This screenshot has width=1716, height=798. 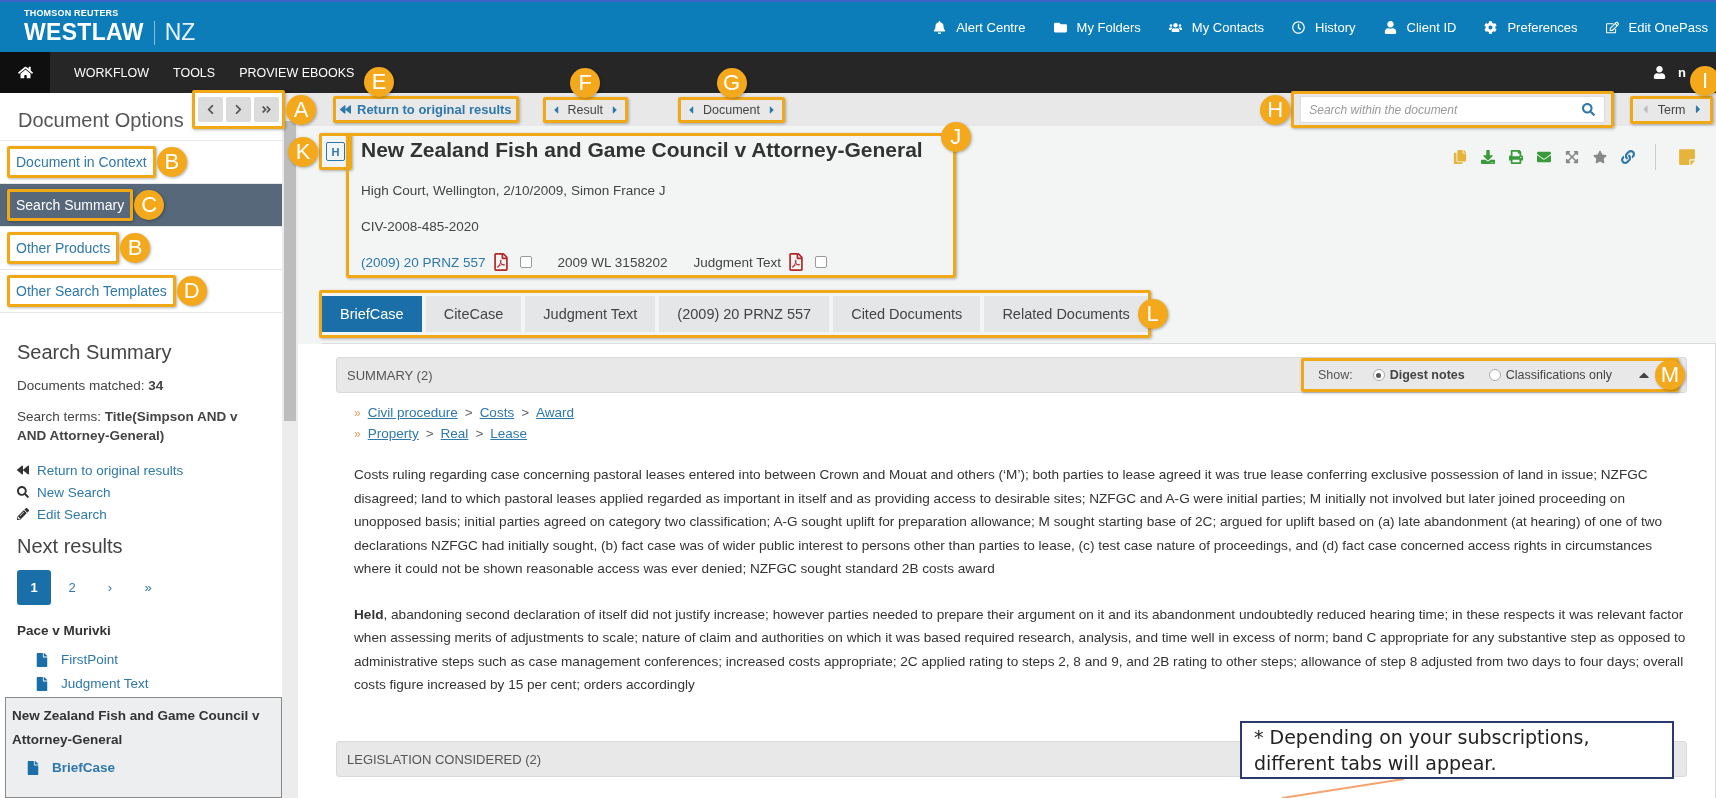 What do you see at coordinates (297, 72) in the screenshot?
I see `nav-item: PROVIEW EBOOKS` at bounding box center [297, 72].